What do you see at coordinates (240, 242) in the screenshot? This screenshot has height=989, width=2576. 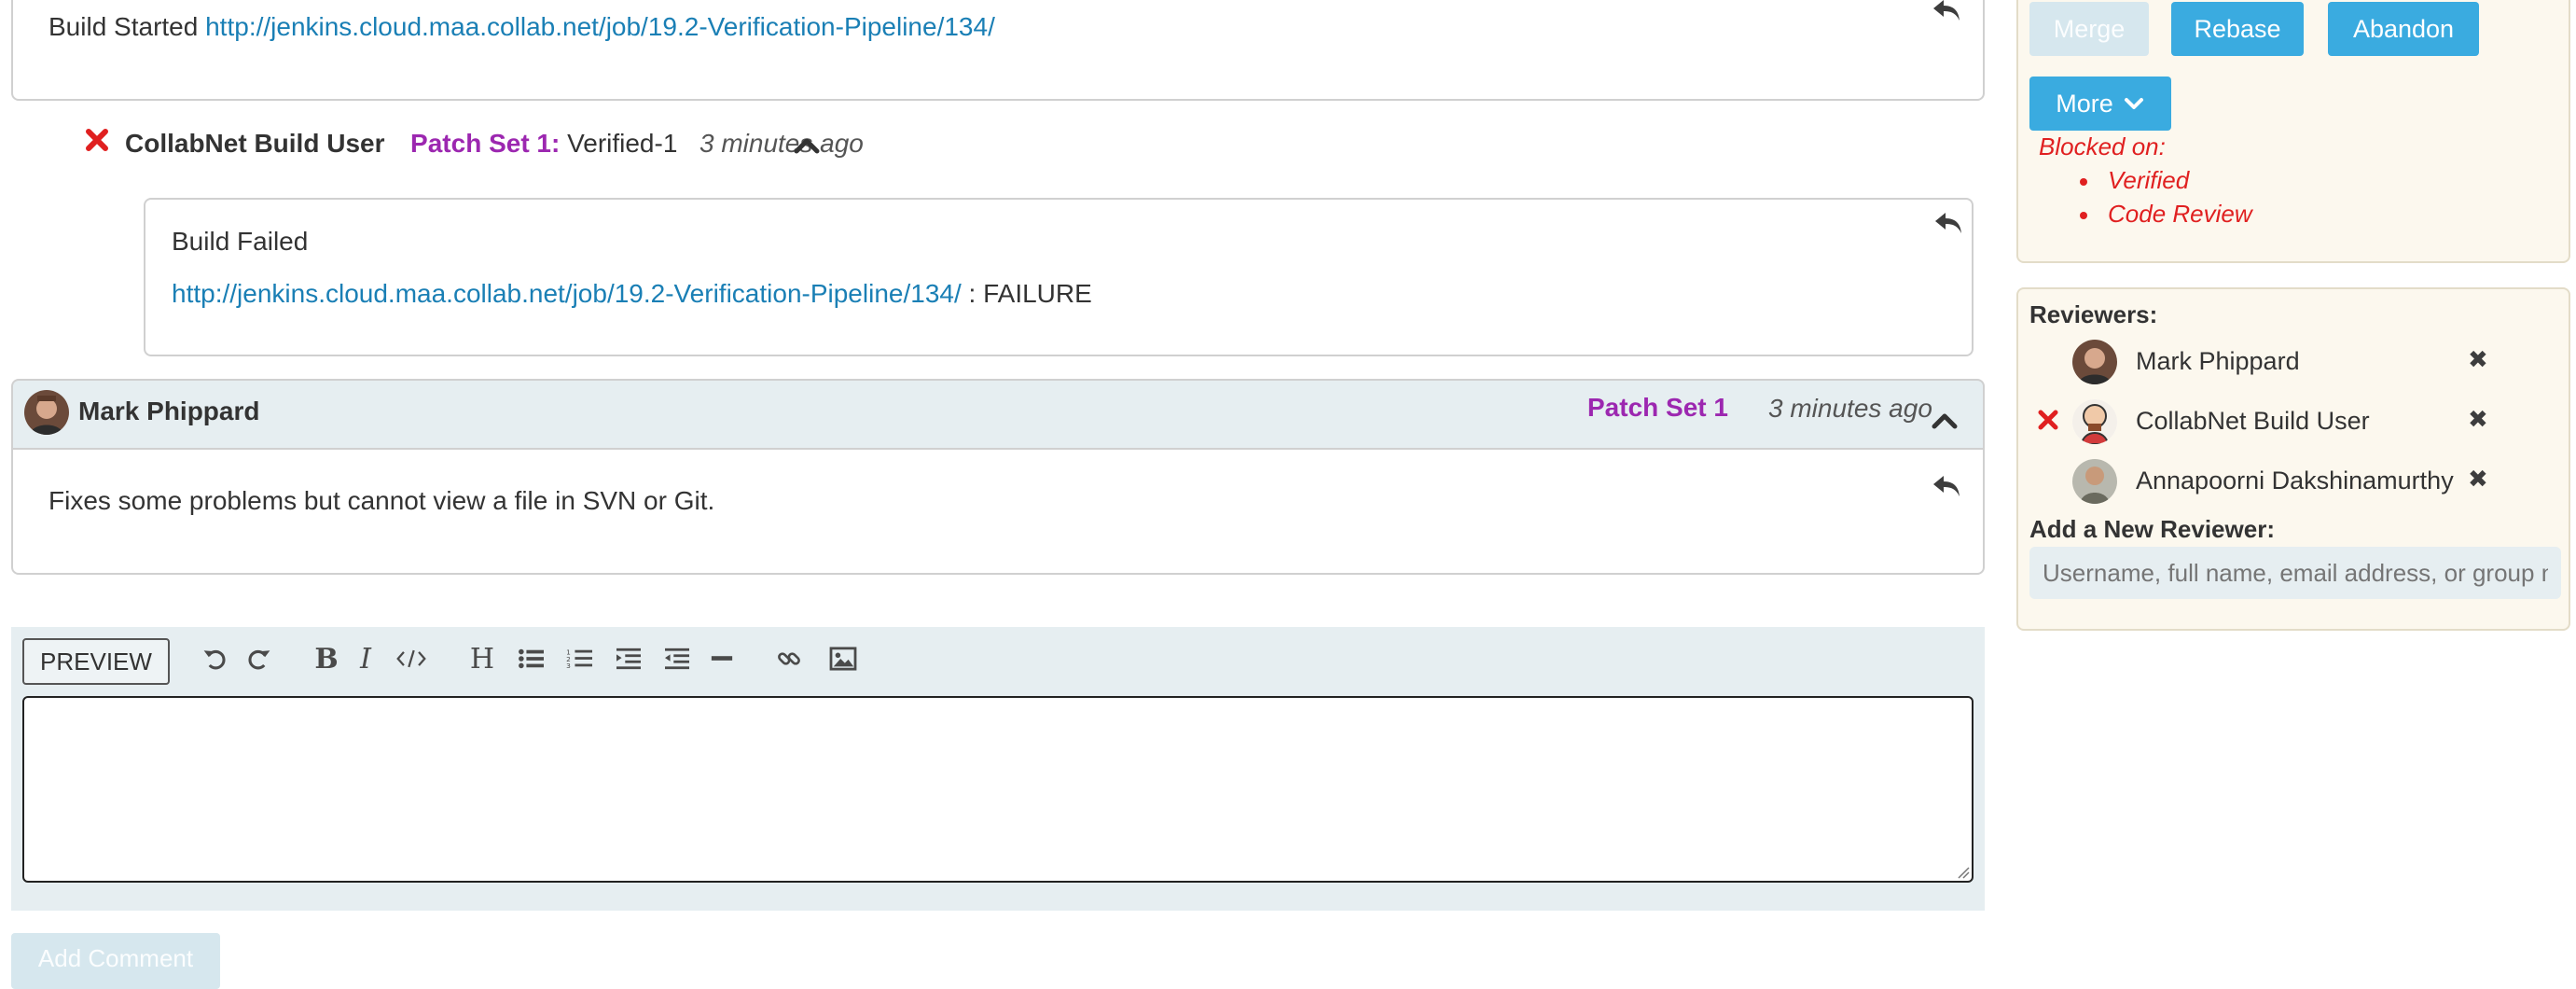 I see `build-failed-title: Build Failed` at bounding box center [240, 242].